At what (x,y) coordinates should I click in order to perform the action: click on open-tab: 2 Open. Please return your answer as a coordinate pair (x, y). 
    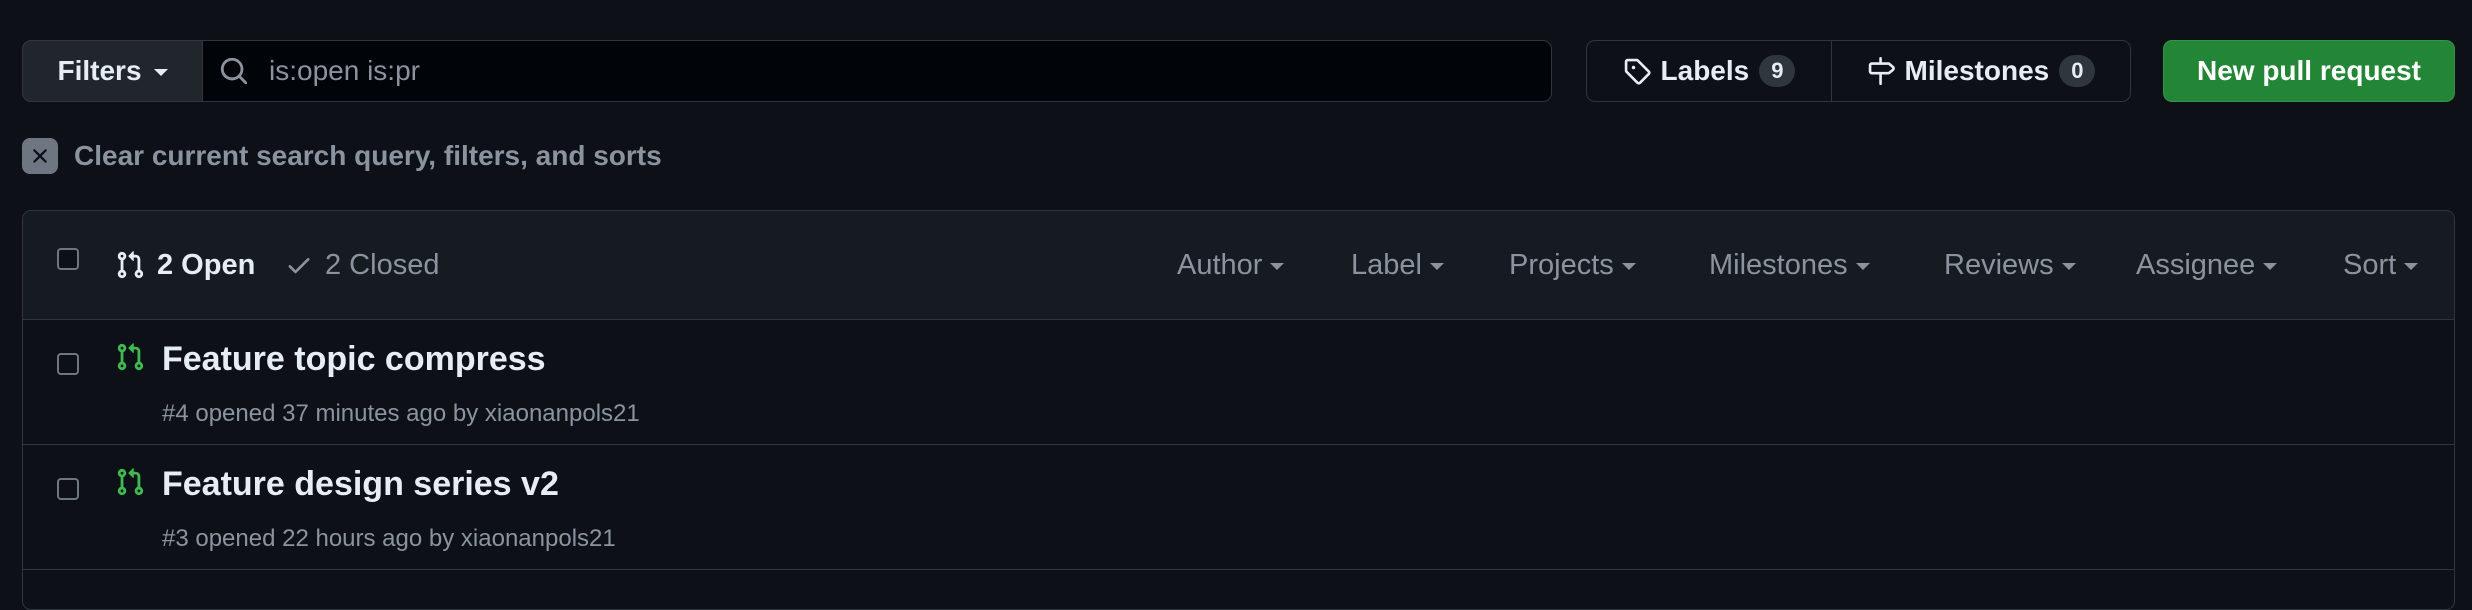
    Looking at the image, I should click on (185, 265).